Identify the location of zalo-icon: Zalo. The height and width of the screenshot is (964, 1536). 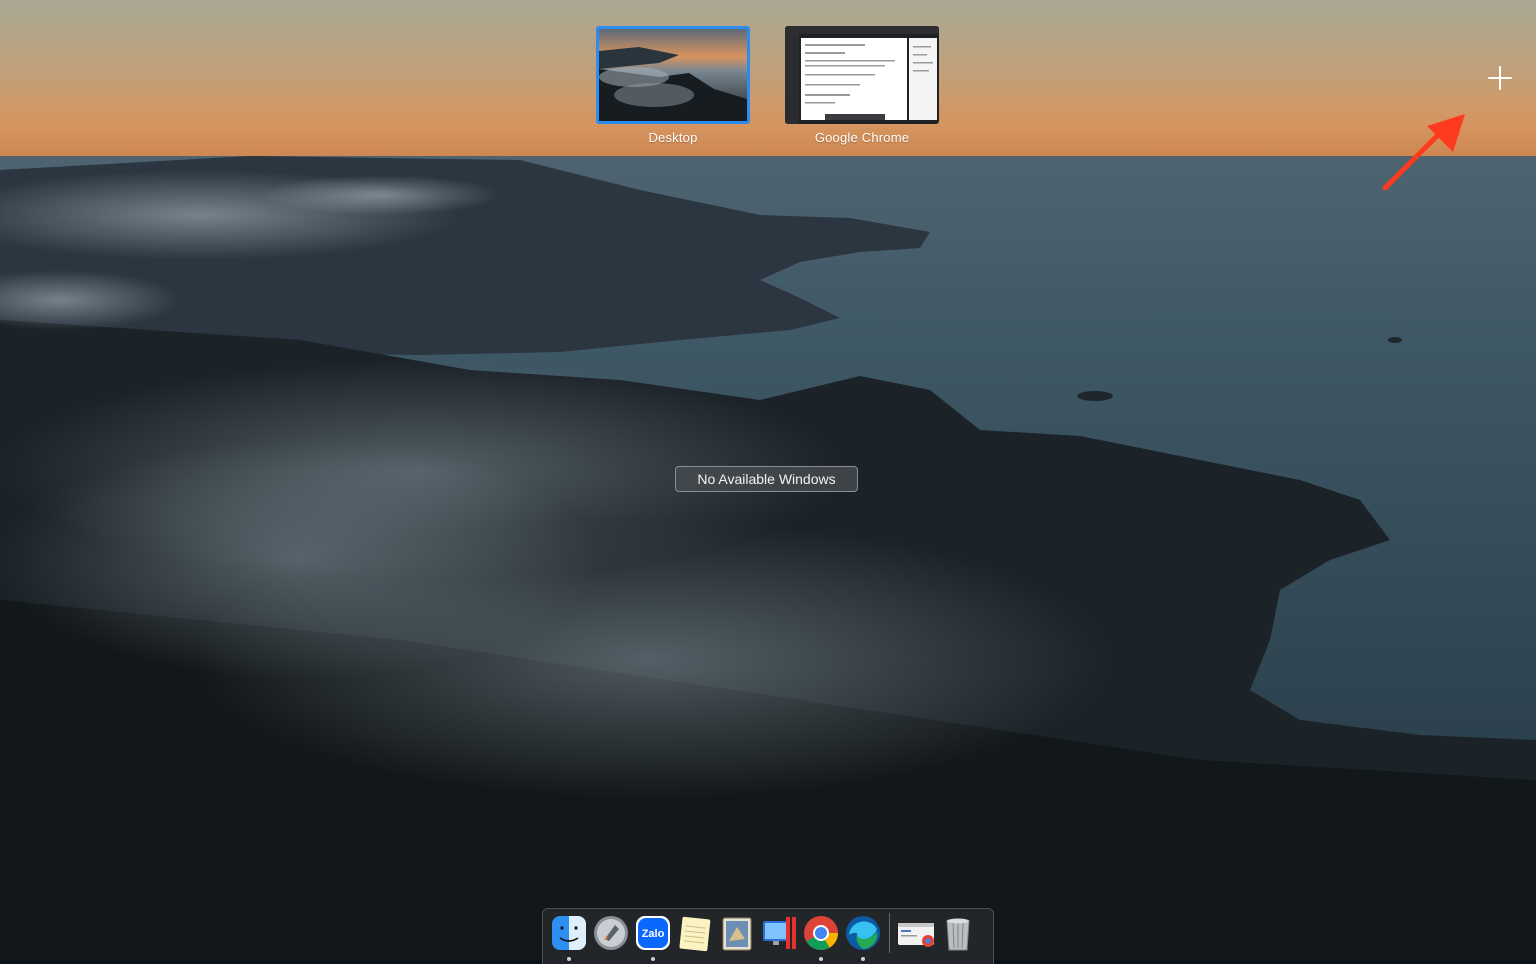
(653, 933).